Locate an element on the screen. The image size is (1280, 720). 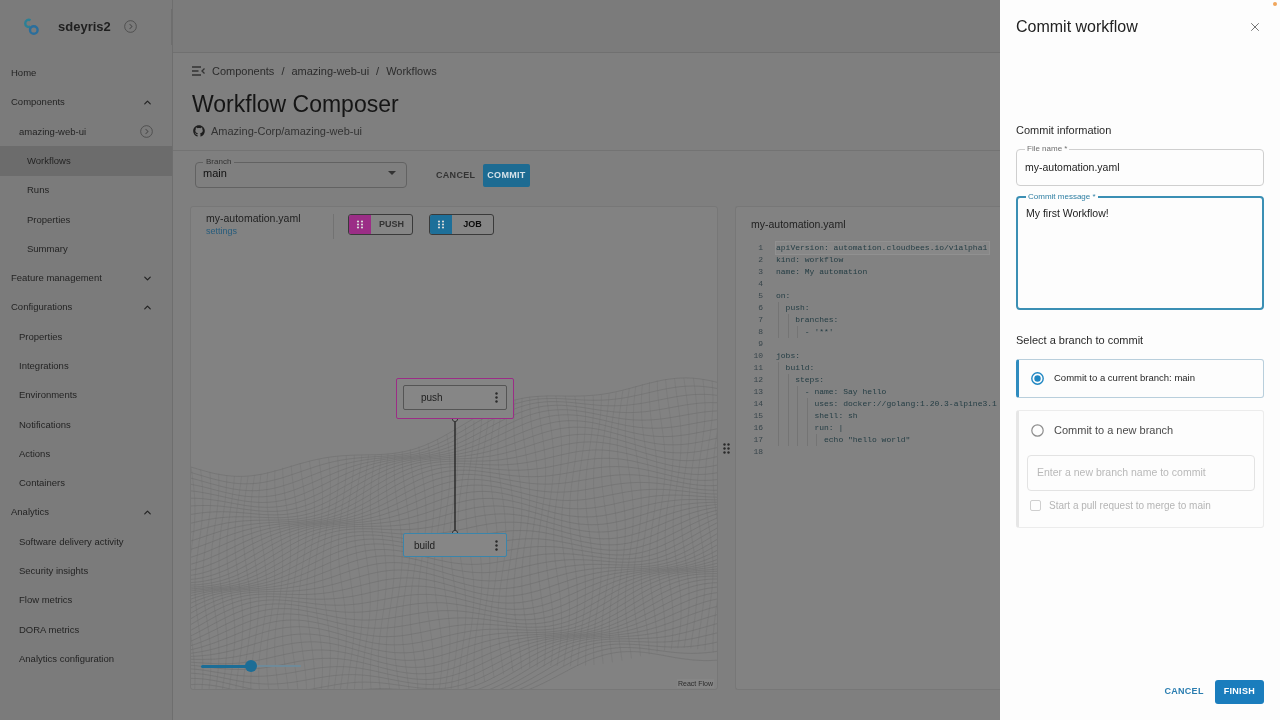
sidebar-item: Integrations is located at coordinates (86, 366).